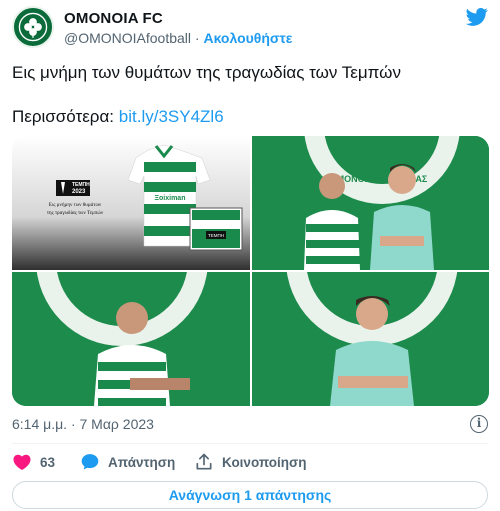 This screenshot has width=500, height=511. Describe the element at coordinates (75, 213) in the screenshot. I see `caption-line-2: της τραγωδίας των Τεμπών` at that location.